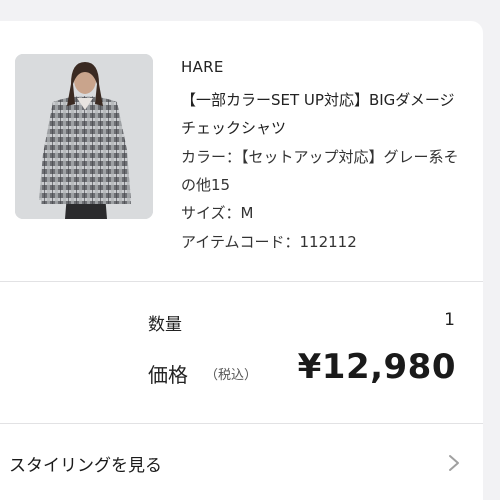 This screenshot has width=500, height=500. What do you see at coordinates (217, 213) in the screenshot?
I see `product-size: サイズ：M` at bounding box center [217, 213].